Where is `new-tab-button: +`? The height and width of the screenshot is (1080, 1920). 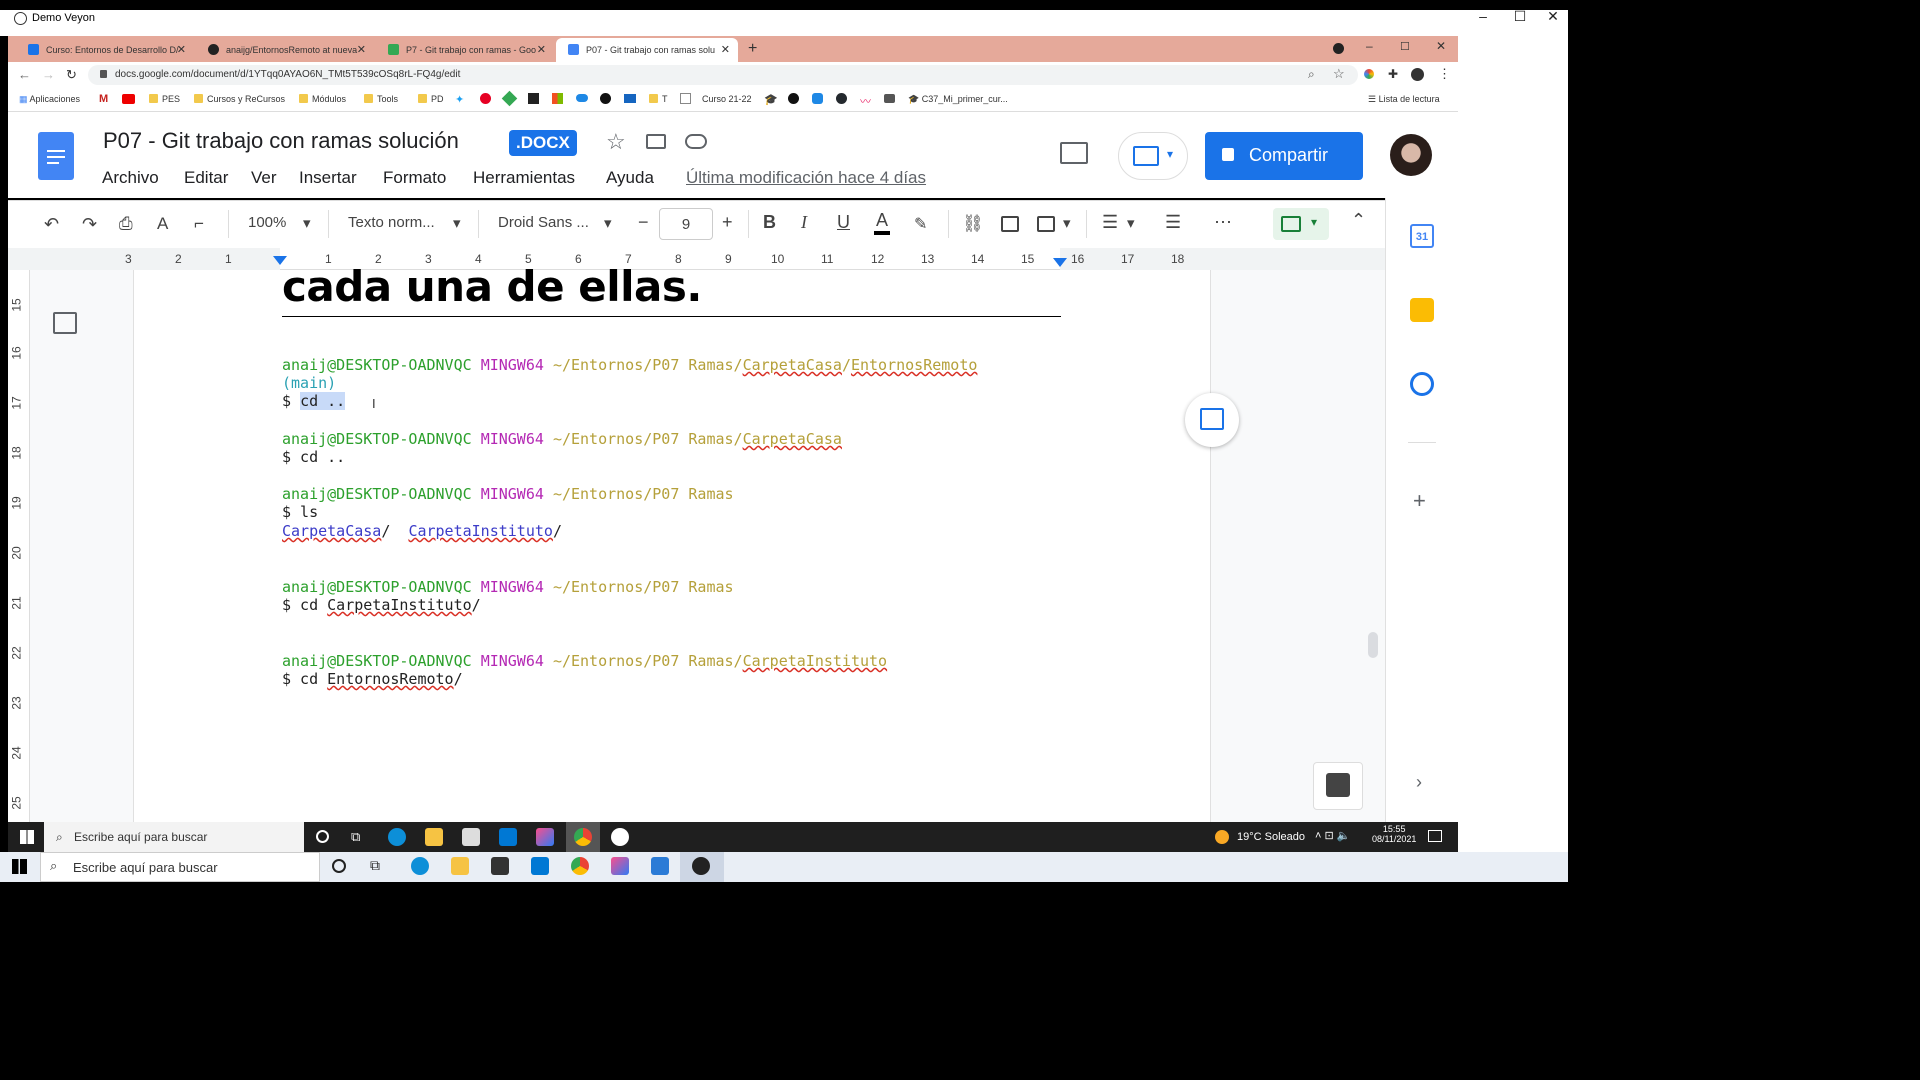 new-tab-button: + is located at coordinates (752, 49).